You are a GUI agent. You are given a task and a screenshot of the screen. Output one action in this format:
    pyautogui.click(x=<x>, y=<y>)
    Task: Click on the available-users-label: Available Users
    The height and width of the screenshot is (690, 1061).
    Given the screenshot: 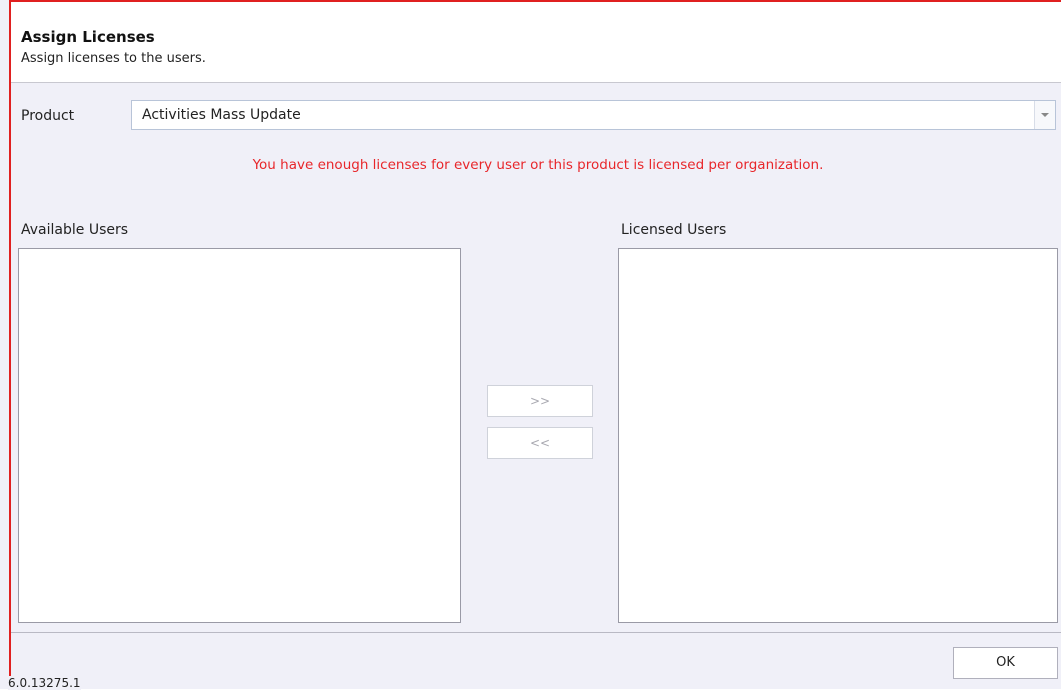 What is the action you would take?
    pyautogui.click(x=75, y=230)
    